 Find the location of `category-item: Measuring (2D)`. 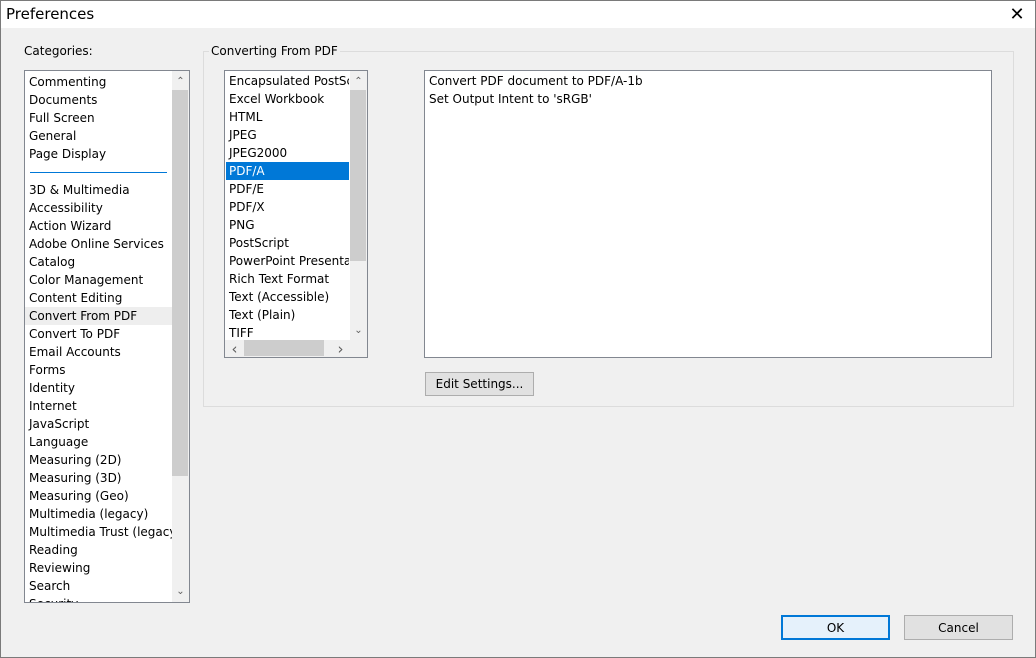

category-item: Measuring (2D) is located at coordinates (98, 460).